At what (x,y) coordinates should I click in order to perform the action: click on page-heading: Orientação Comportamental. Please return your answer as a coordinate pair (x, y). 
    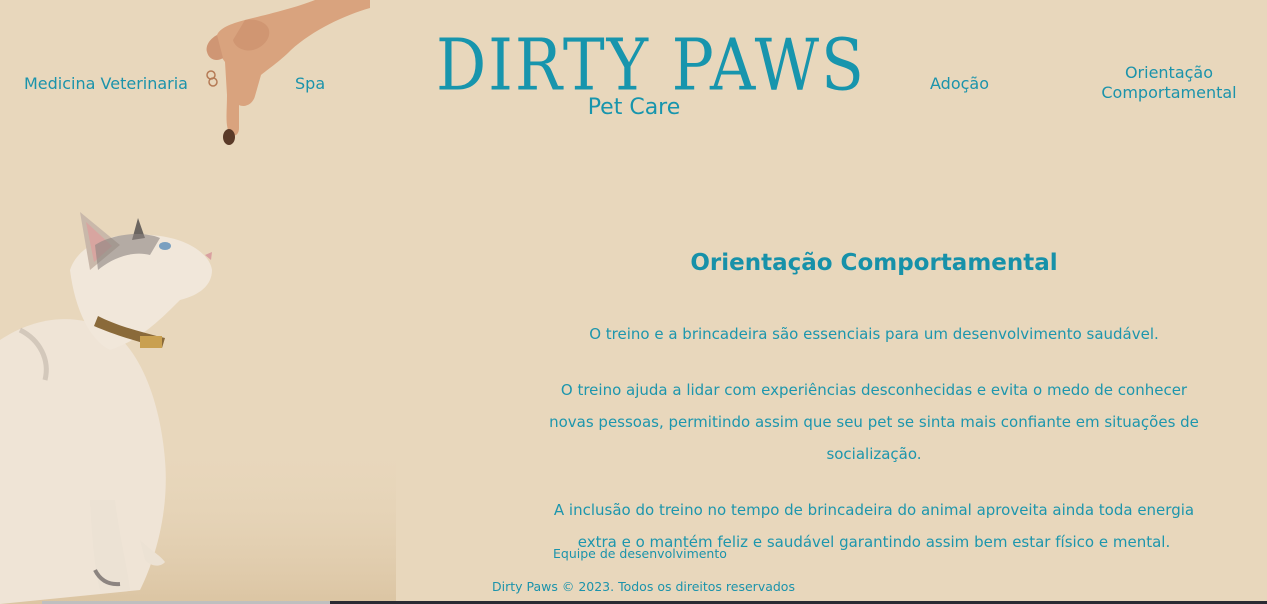
    Looking at the image, I should click on (874, 263).